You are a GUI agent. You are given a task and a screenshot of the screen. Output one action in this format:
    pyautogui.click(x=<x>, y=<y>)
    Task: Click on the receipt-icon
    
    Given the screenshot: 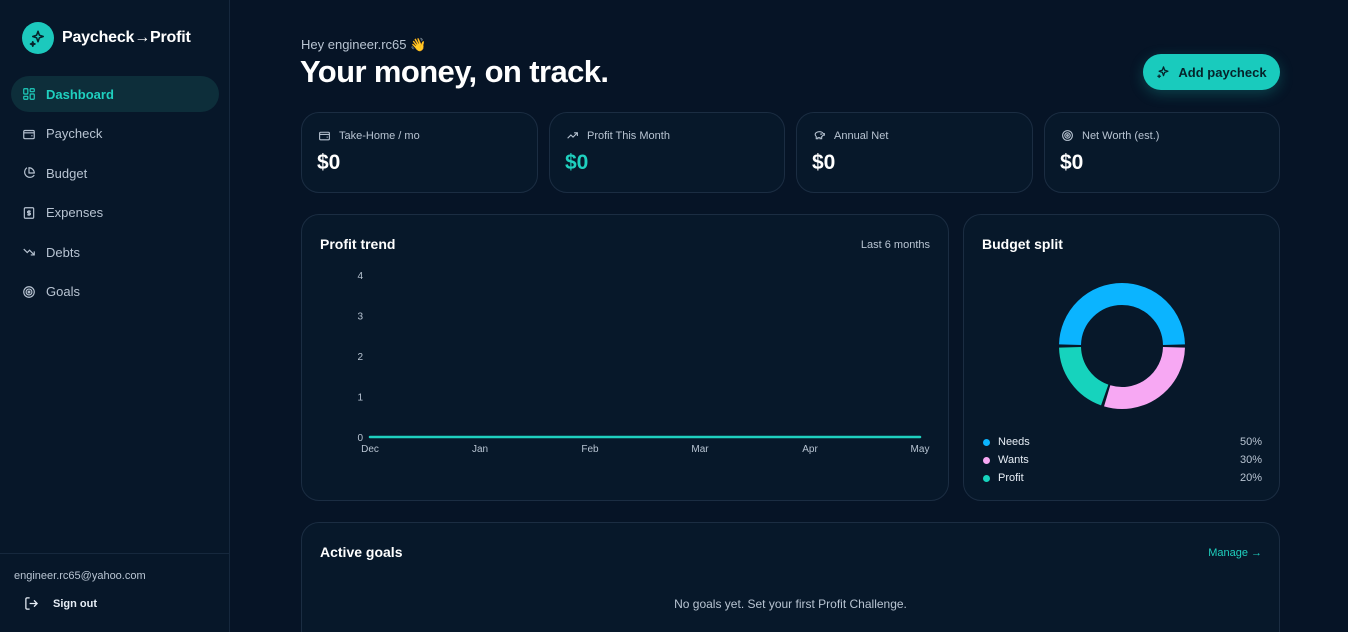 What is the action you would take?
    pyautogui.click(x=29, y=212)
    